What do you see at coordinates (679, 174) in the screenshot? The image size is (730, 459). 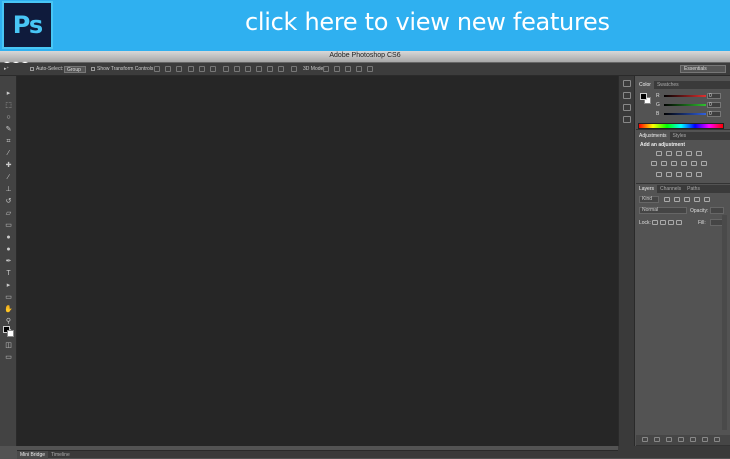 I see `threshold-icon` at bounding box center [679, 174].